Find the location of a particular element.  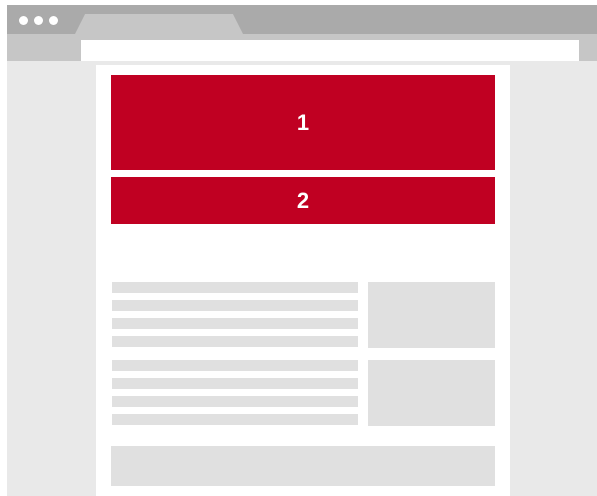

block-2-label: 2 is located at coordinates (303, 200).